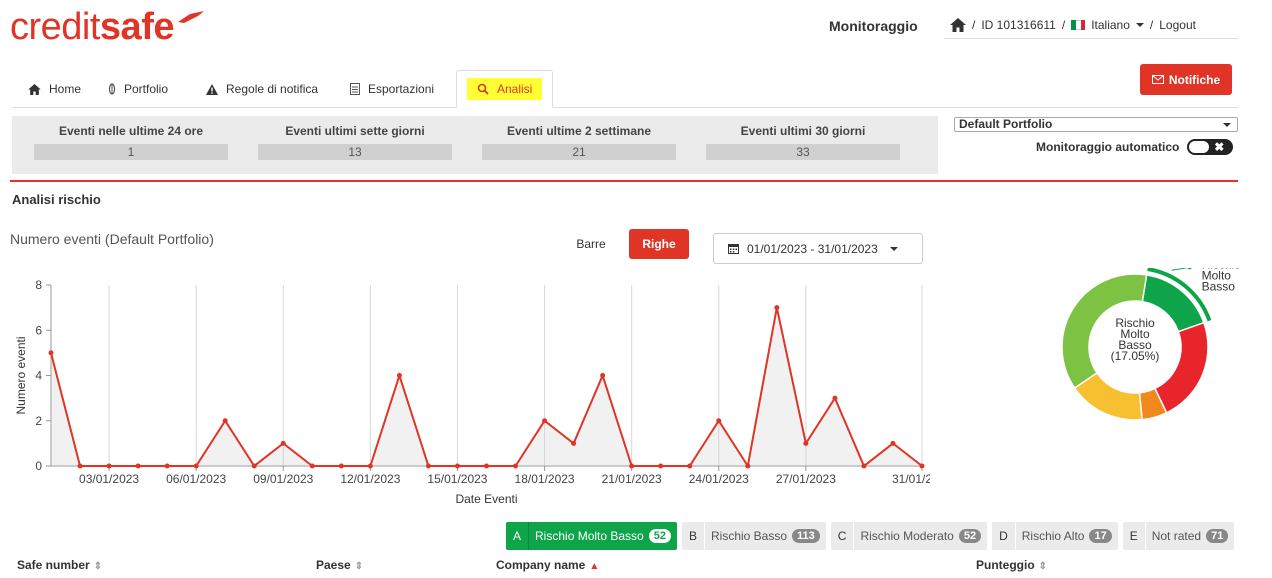 Image resolution: width=1272 pixels, height=578 pixels. What do you see at coordinates (517, 536) in the screenshot?
I see `filter-letter: A` at bounding box center [517, 536].